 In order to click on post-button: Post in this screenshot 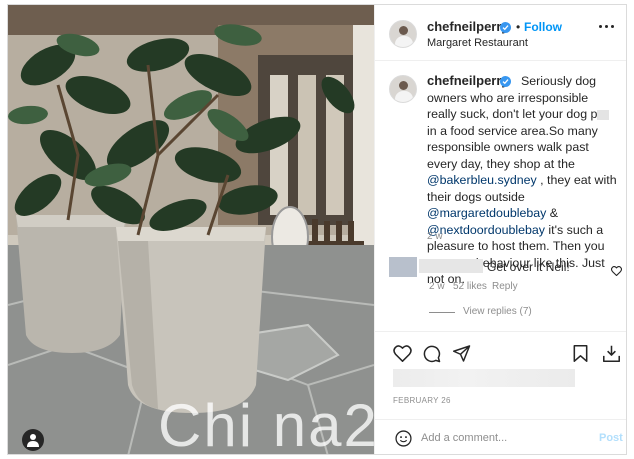, I will do `click(611, 438)`.